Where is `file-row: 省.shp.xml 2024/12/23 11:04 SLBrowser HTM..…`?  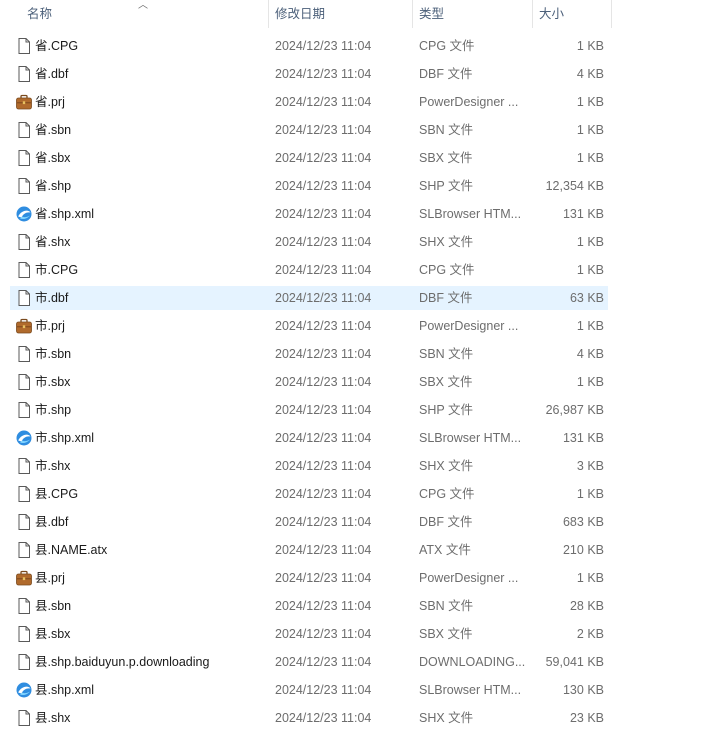 file-row: 省.shp.xml 2024/12/23 11:04 SLBrowser HTM..… is located at coordinates (309, 214).